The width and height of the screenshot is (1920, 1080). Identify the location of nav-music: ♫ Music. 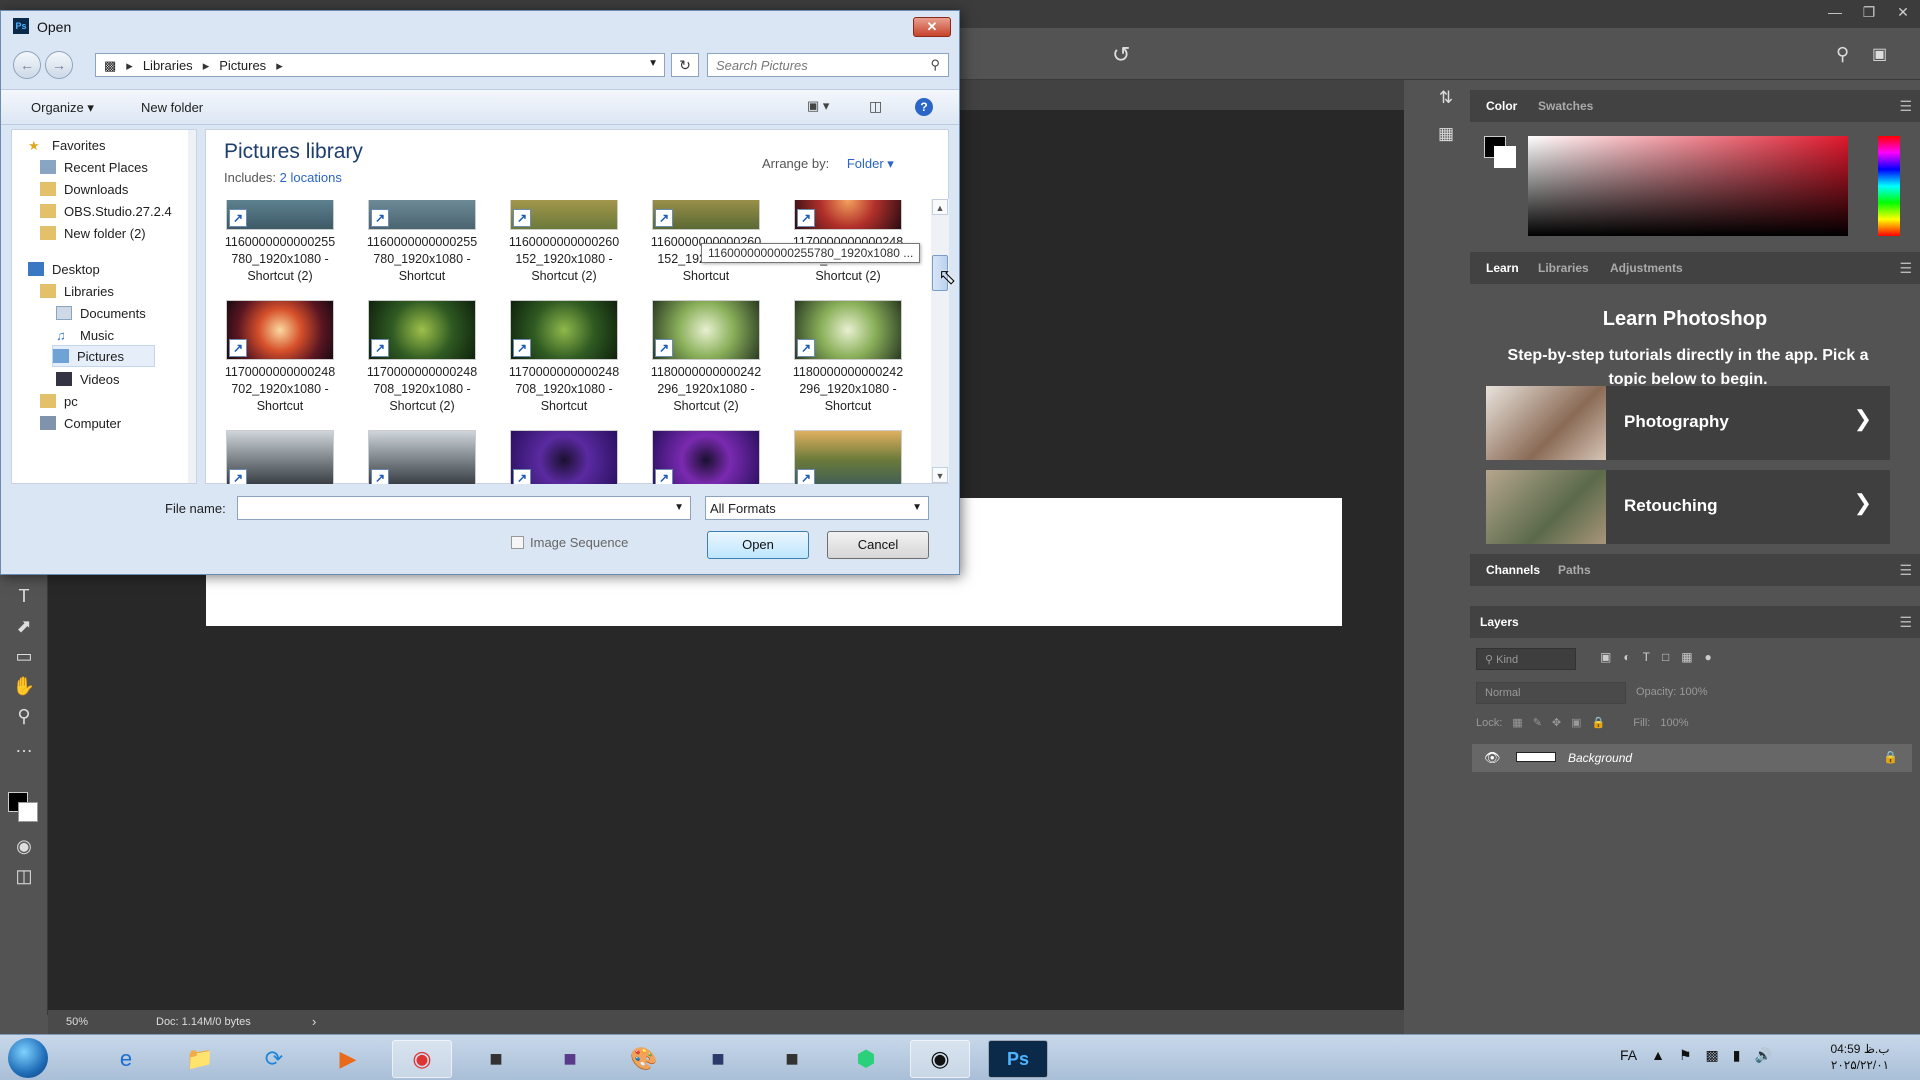
(85, 335).